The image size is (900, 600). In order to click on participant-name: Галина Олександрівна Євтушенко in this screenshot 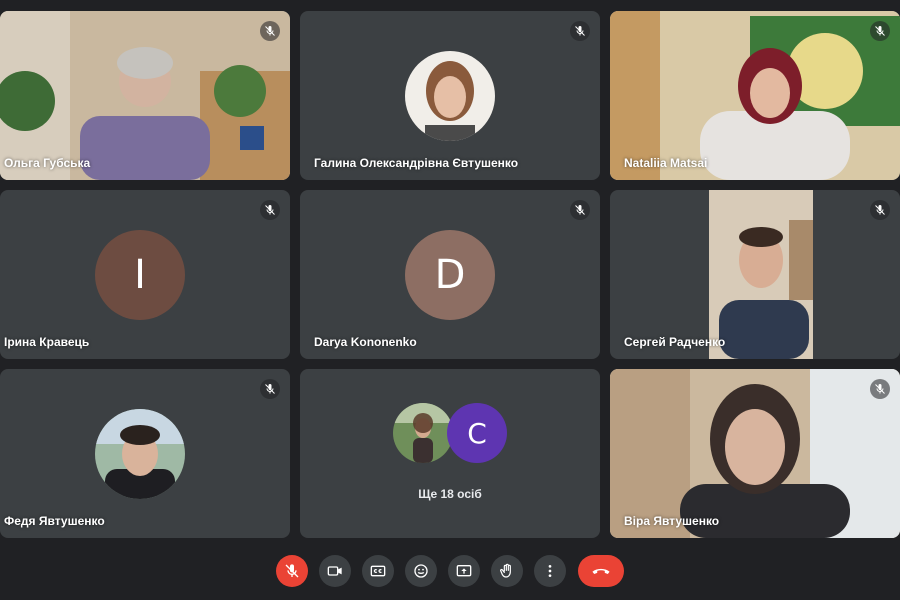, I will do `click(416, 163)`.